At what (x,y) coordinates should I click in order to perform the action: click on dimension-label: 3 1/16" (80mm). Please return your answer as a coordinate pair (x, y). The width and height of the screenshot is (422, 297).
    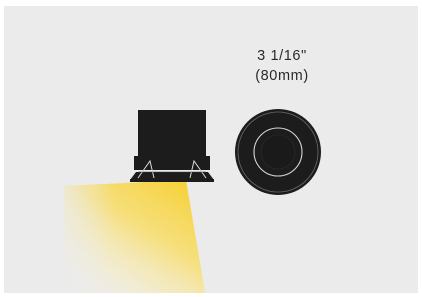
    Looking at the image, I should click on (282, 66).